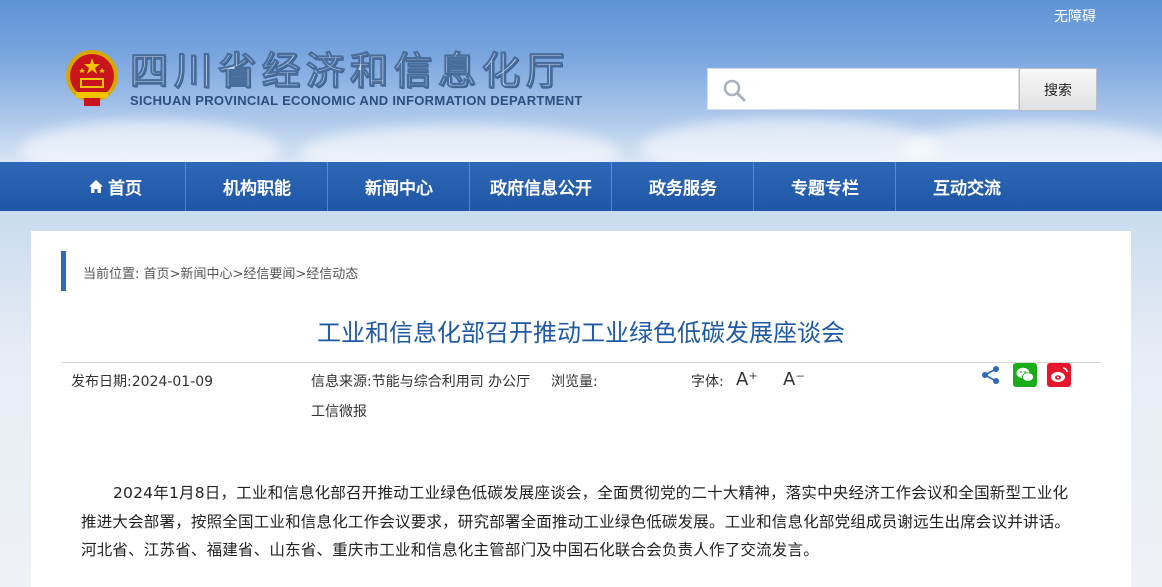  I want to click on source-value-2: 工信微报, so click(339, 412).